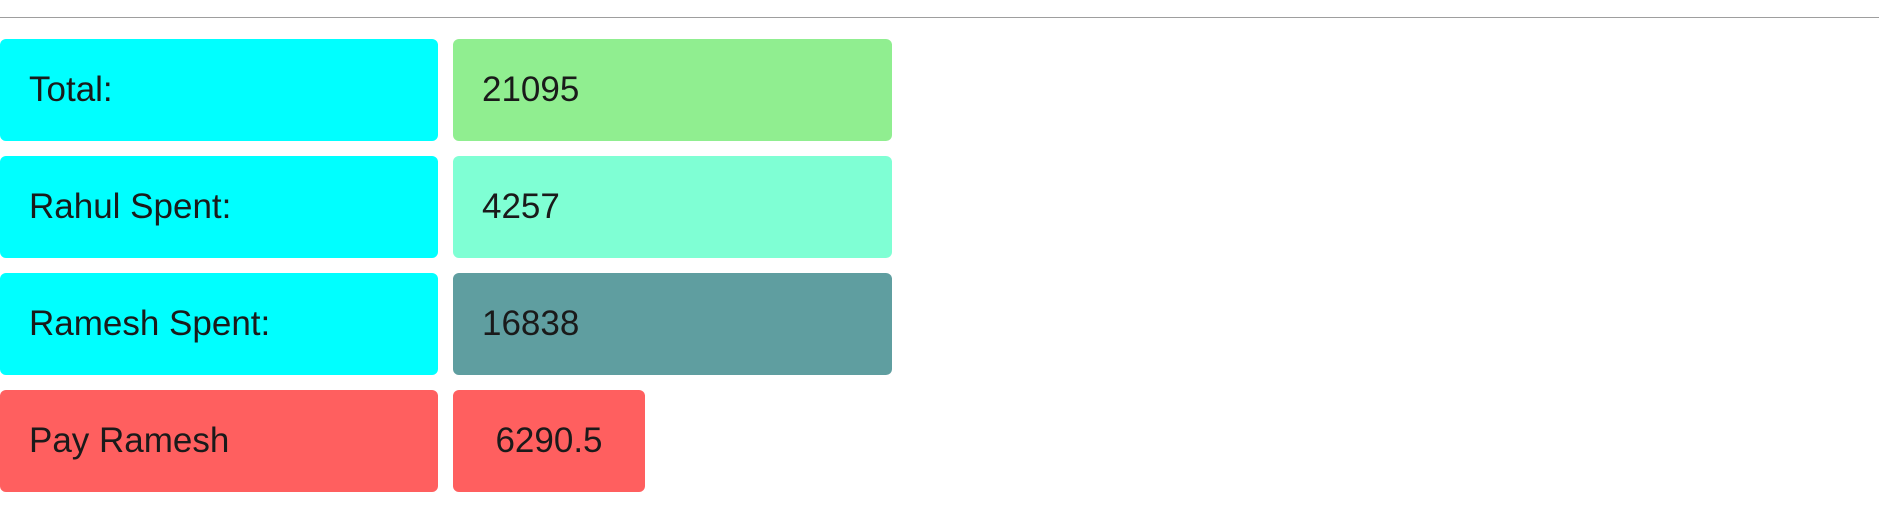 The width and height of the screenshot is (1879, 507). Describe the element at coordinates (219, 324) in the screenshot. I see `ramesh-spent-label: Ramesh Spent:` at that location.